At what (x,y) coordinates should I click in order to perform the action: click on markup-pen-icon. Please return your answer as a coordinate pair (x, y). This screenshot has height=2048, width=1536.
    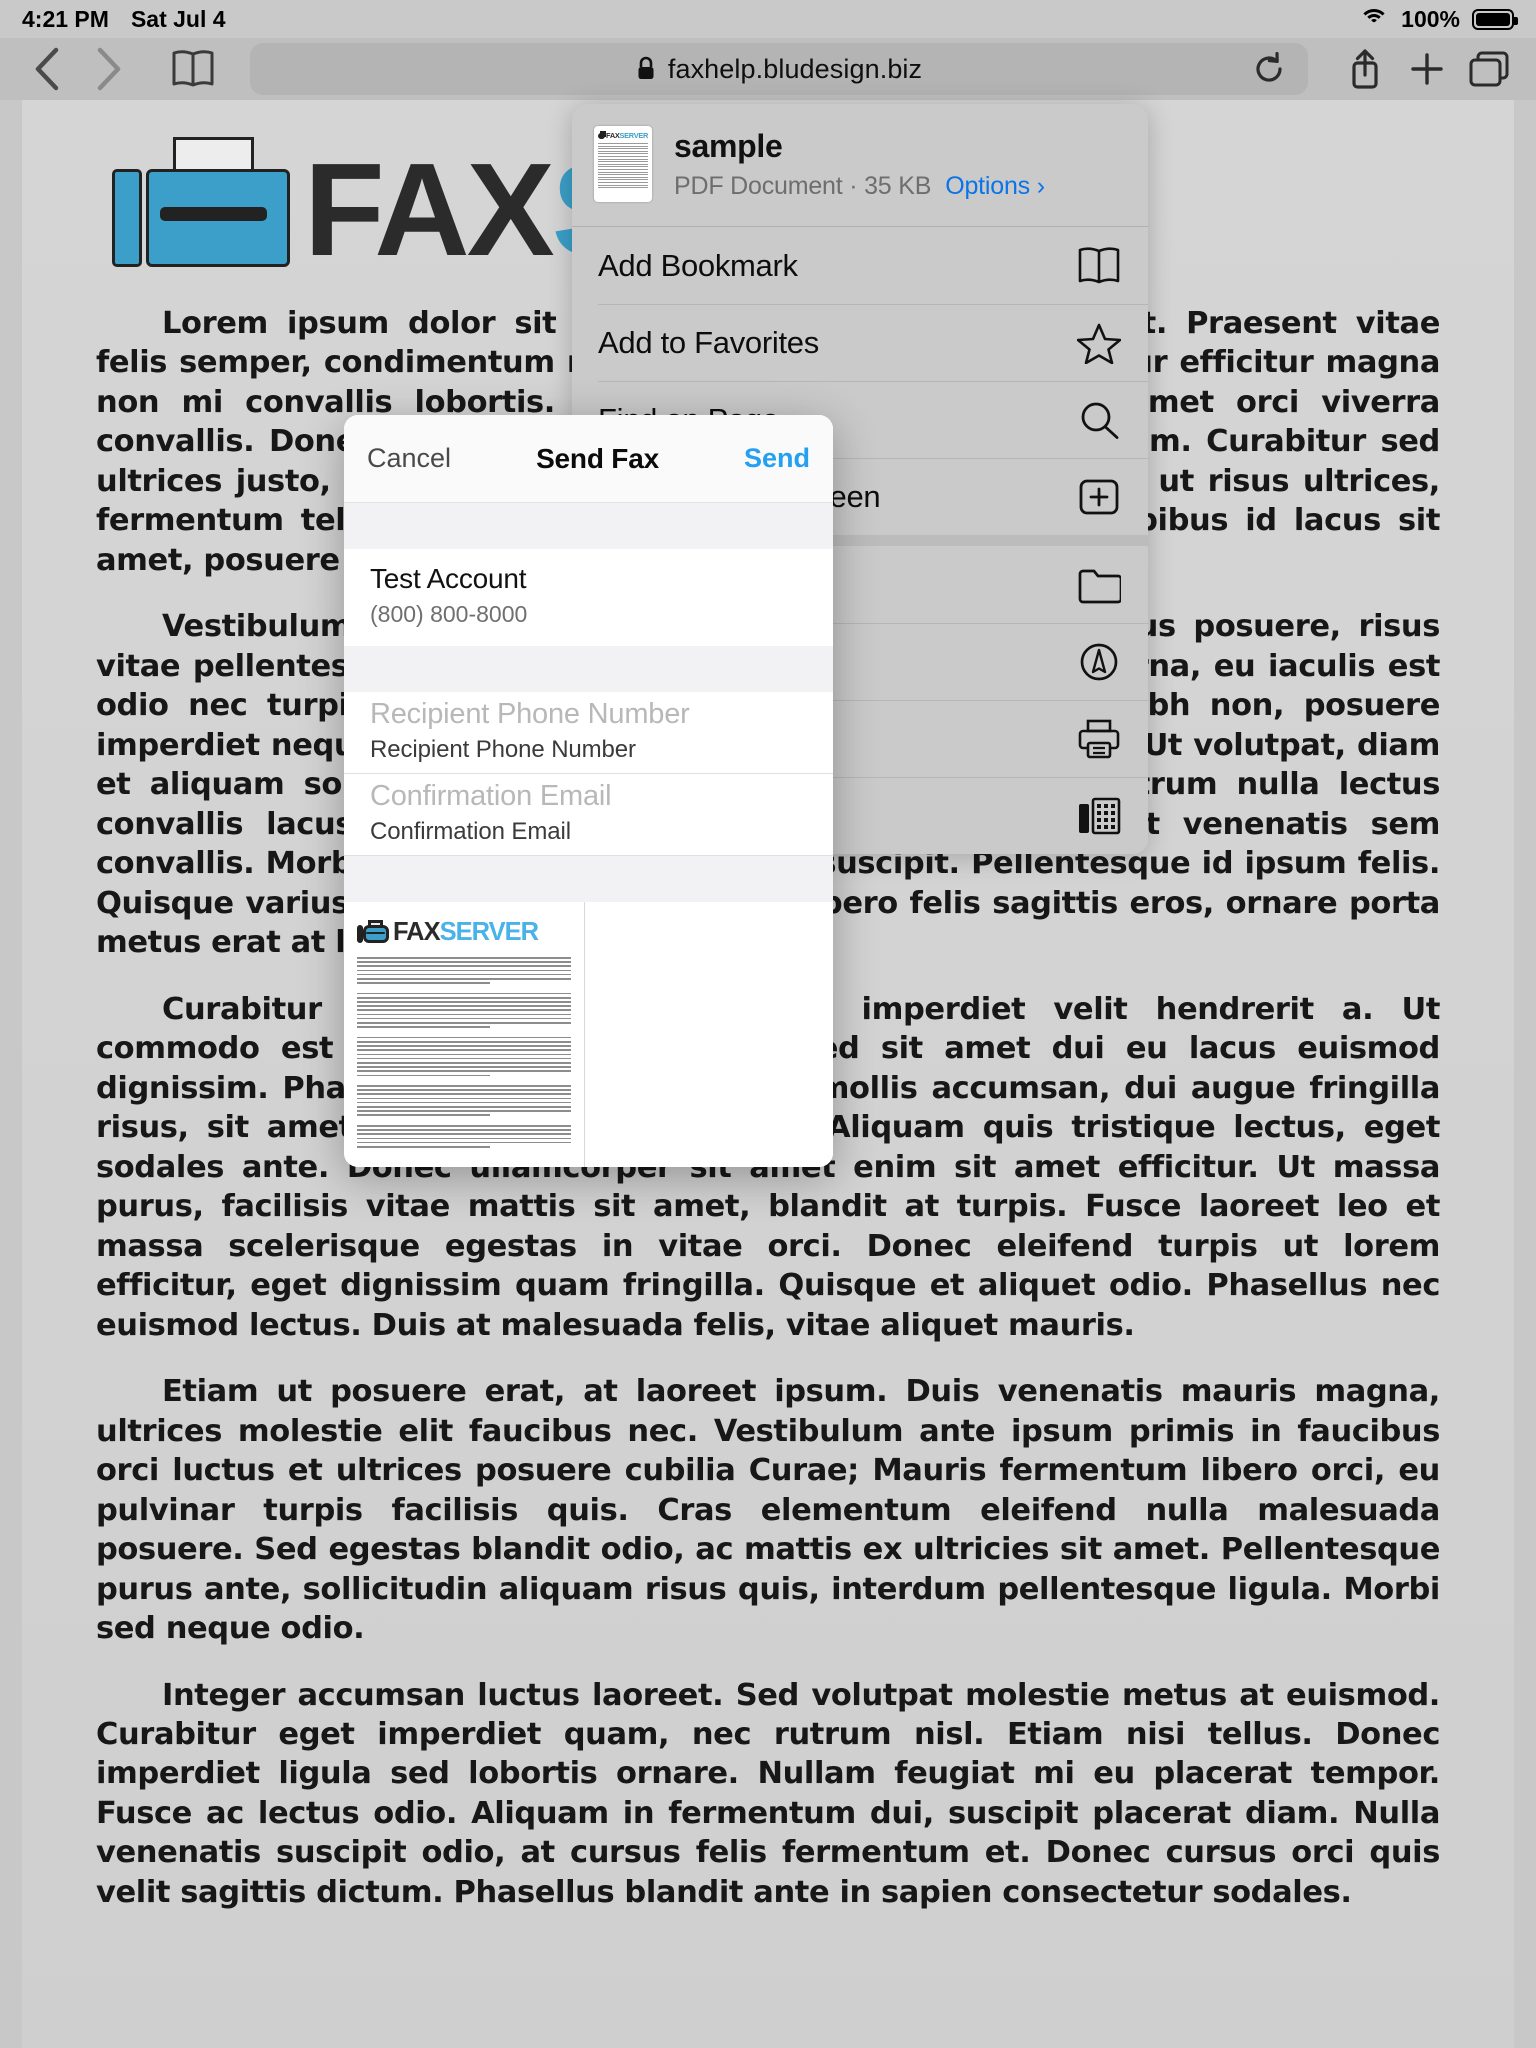
    Looking at the image, I should click on (1099, 662).